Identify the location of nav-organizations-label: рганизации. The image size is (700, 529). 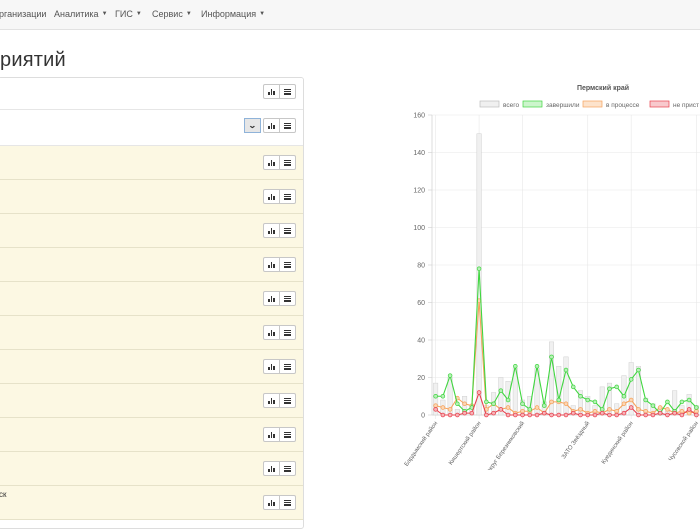
(23, 14).